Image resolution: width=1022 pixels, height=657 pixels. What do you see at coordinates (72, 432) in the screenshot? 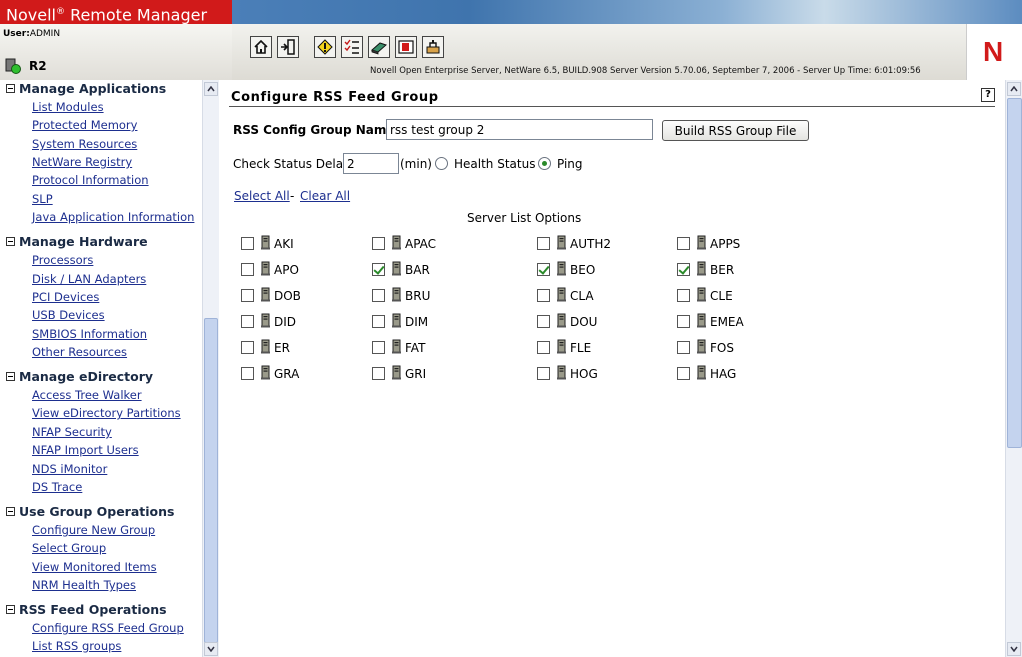
I see `sidebar-item-nfap-security: NFAP Security` at bounding box center [72, 432].